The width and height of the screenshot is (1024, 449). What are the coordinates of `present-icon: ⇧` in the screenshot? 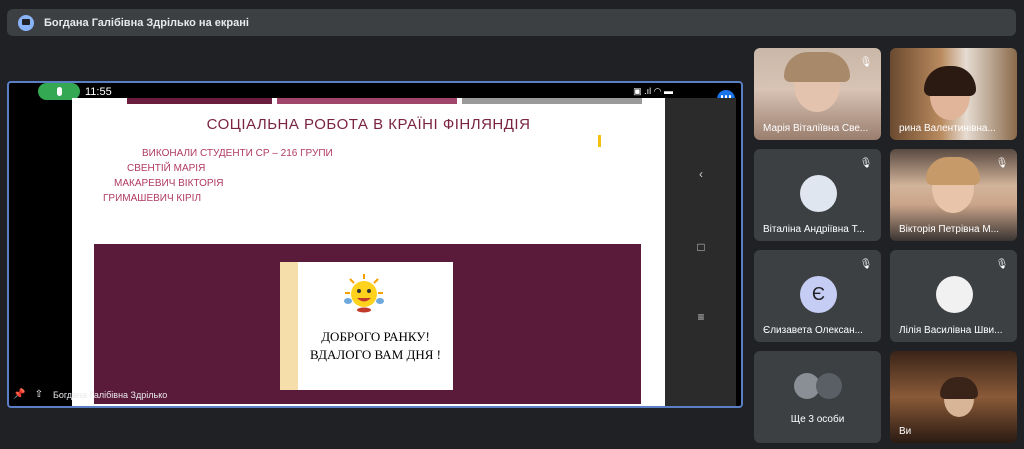 It's located at (39, 395).